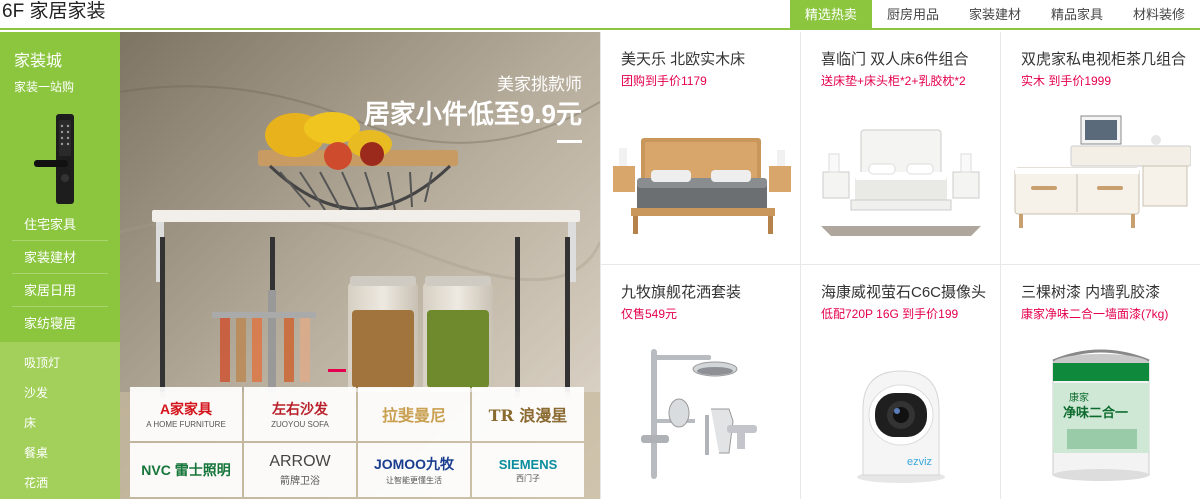 The height and width of the screenshot is (499, 1200). I want to click on wood-bed-icon, so click(702, 186).